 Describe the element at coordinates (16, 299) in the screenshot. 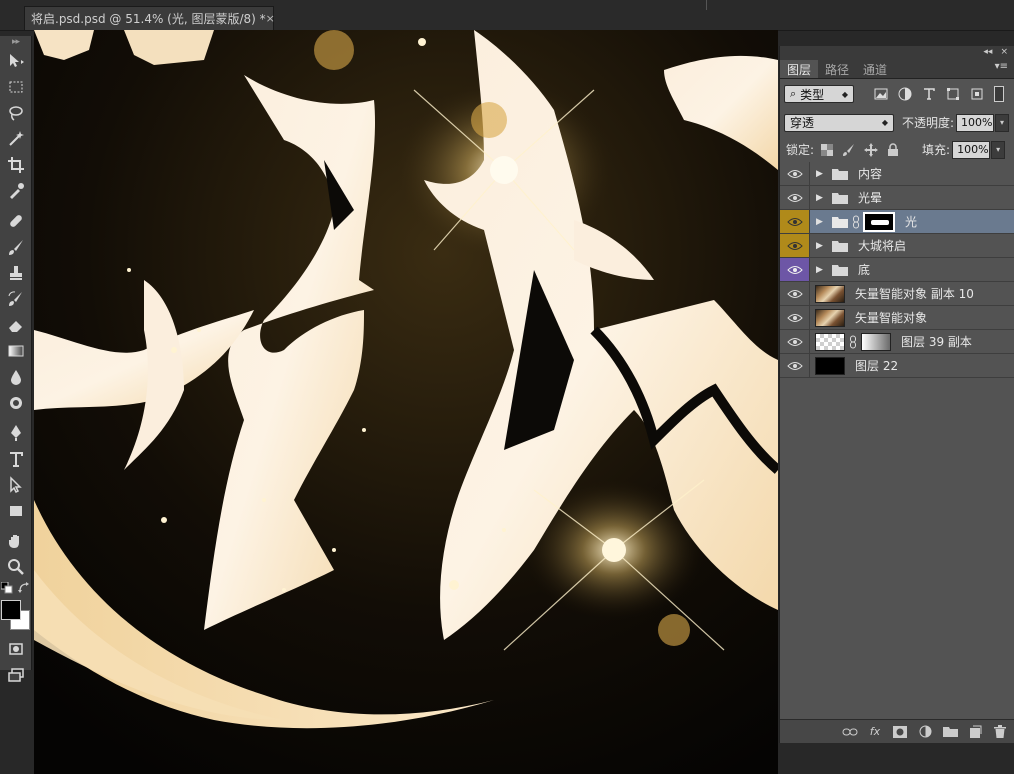

I see `history-brush-tool` at that location.